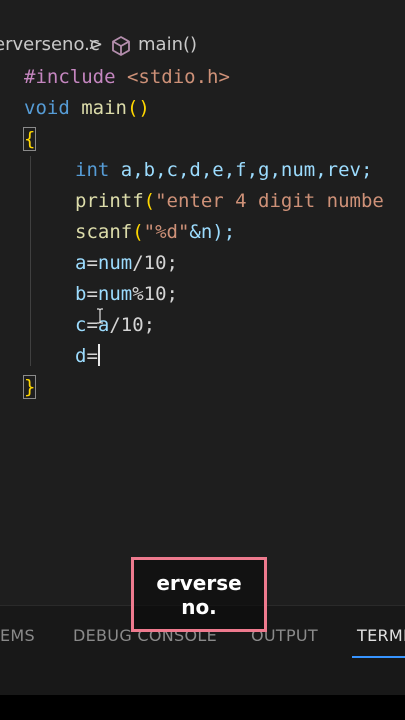 The width and height of the screenshot is (405, 720). Describe the element at coordinates (121, 46) in the screenshot. I see `cube-icon` at that location.